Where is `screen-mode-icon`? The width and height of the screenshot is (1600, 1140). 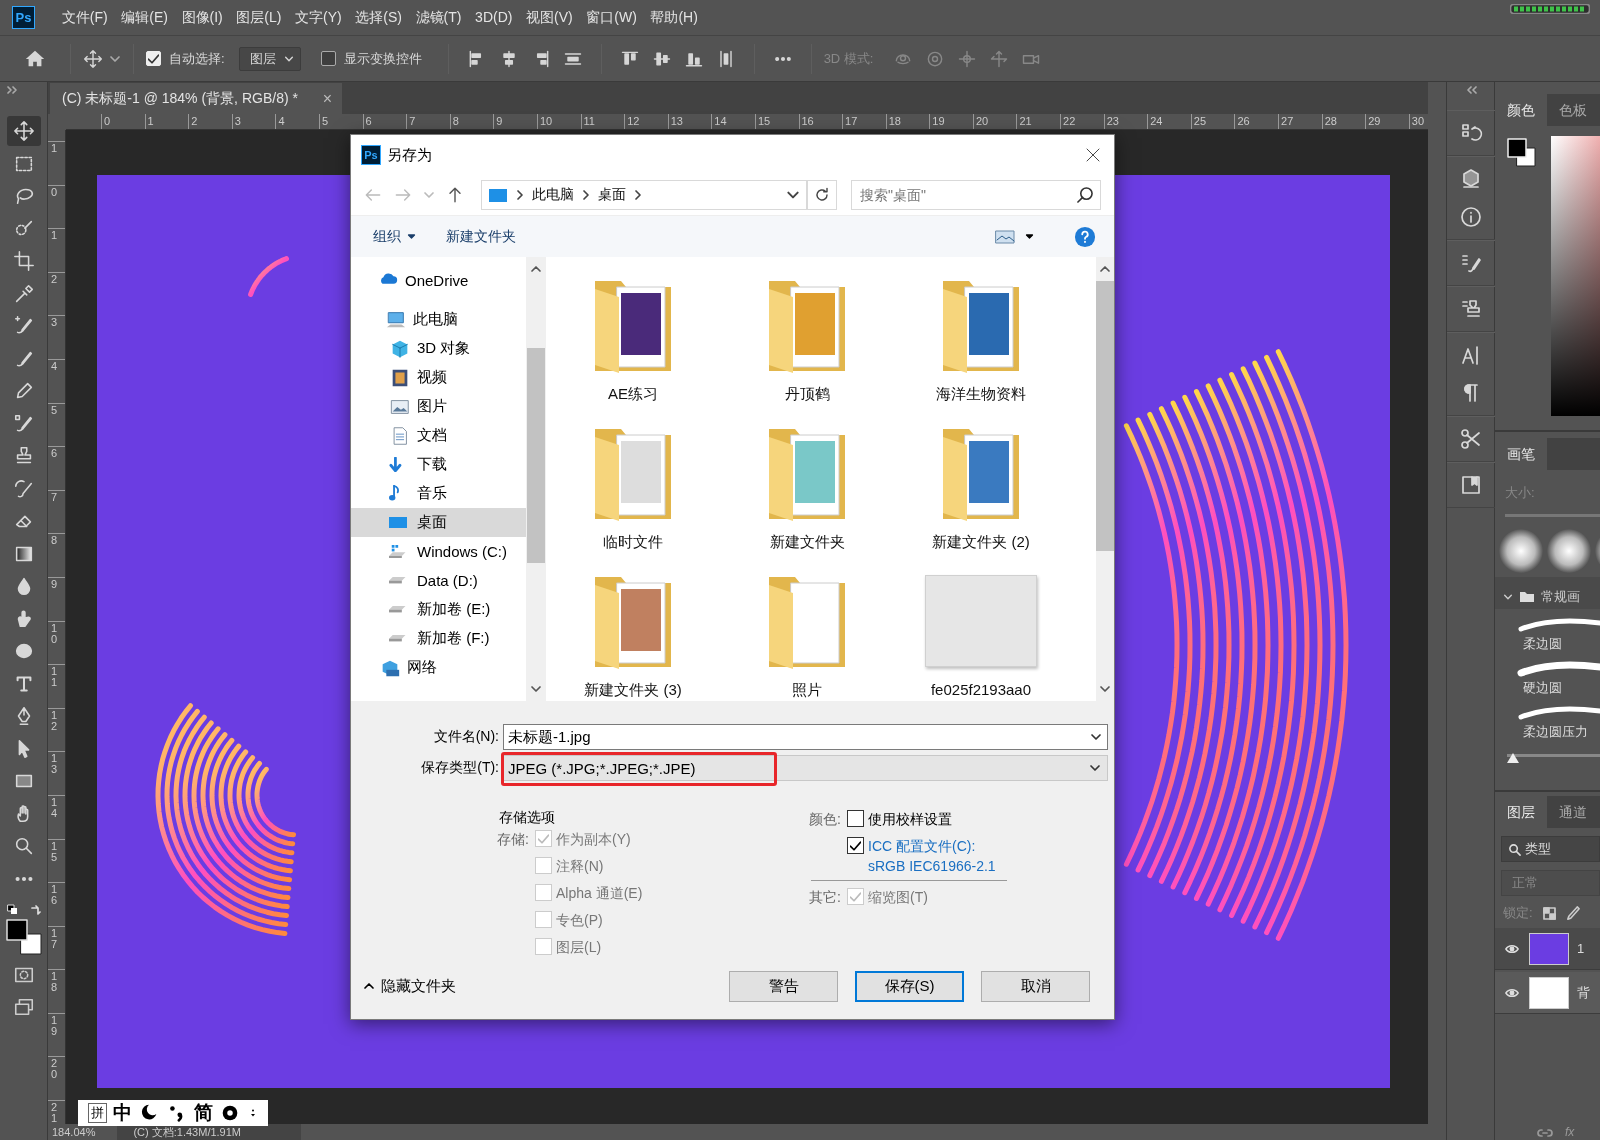
screen-mode-icon is located at coordinates (23, 1007).